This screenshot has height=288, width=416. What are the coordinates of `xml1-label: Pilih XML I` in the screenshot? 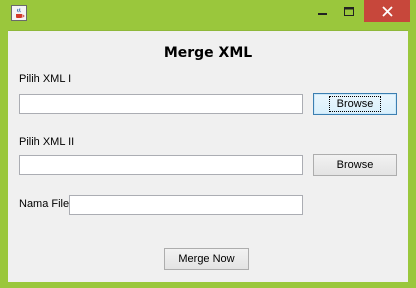 It's located at (45, 79).